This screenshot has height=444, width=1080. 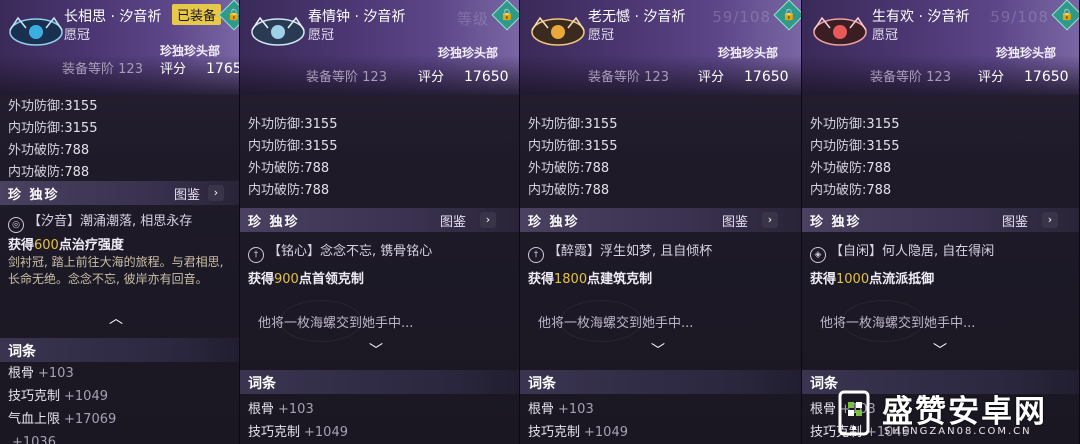 What do you see at coordinates (902, 251) in the screenshot?
I see `set-effect: ◈ 【自闲】何人隐居, 自在得闲` at bounding box center [902, 251].